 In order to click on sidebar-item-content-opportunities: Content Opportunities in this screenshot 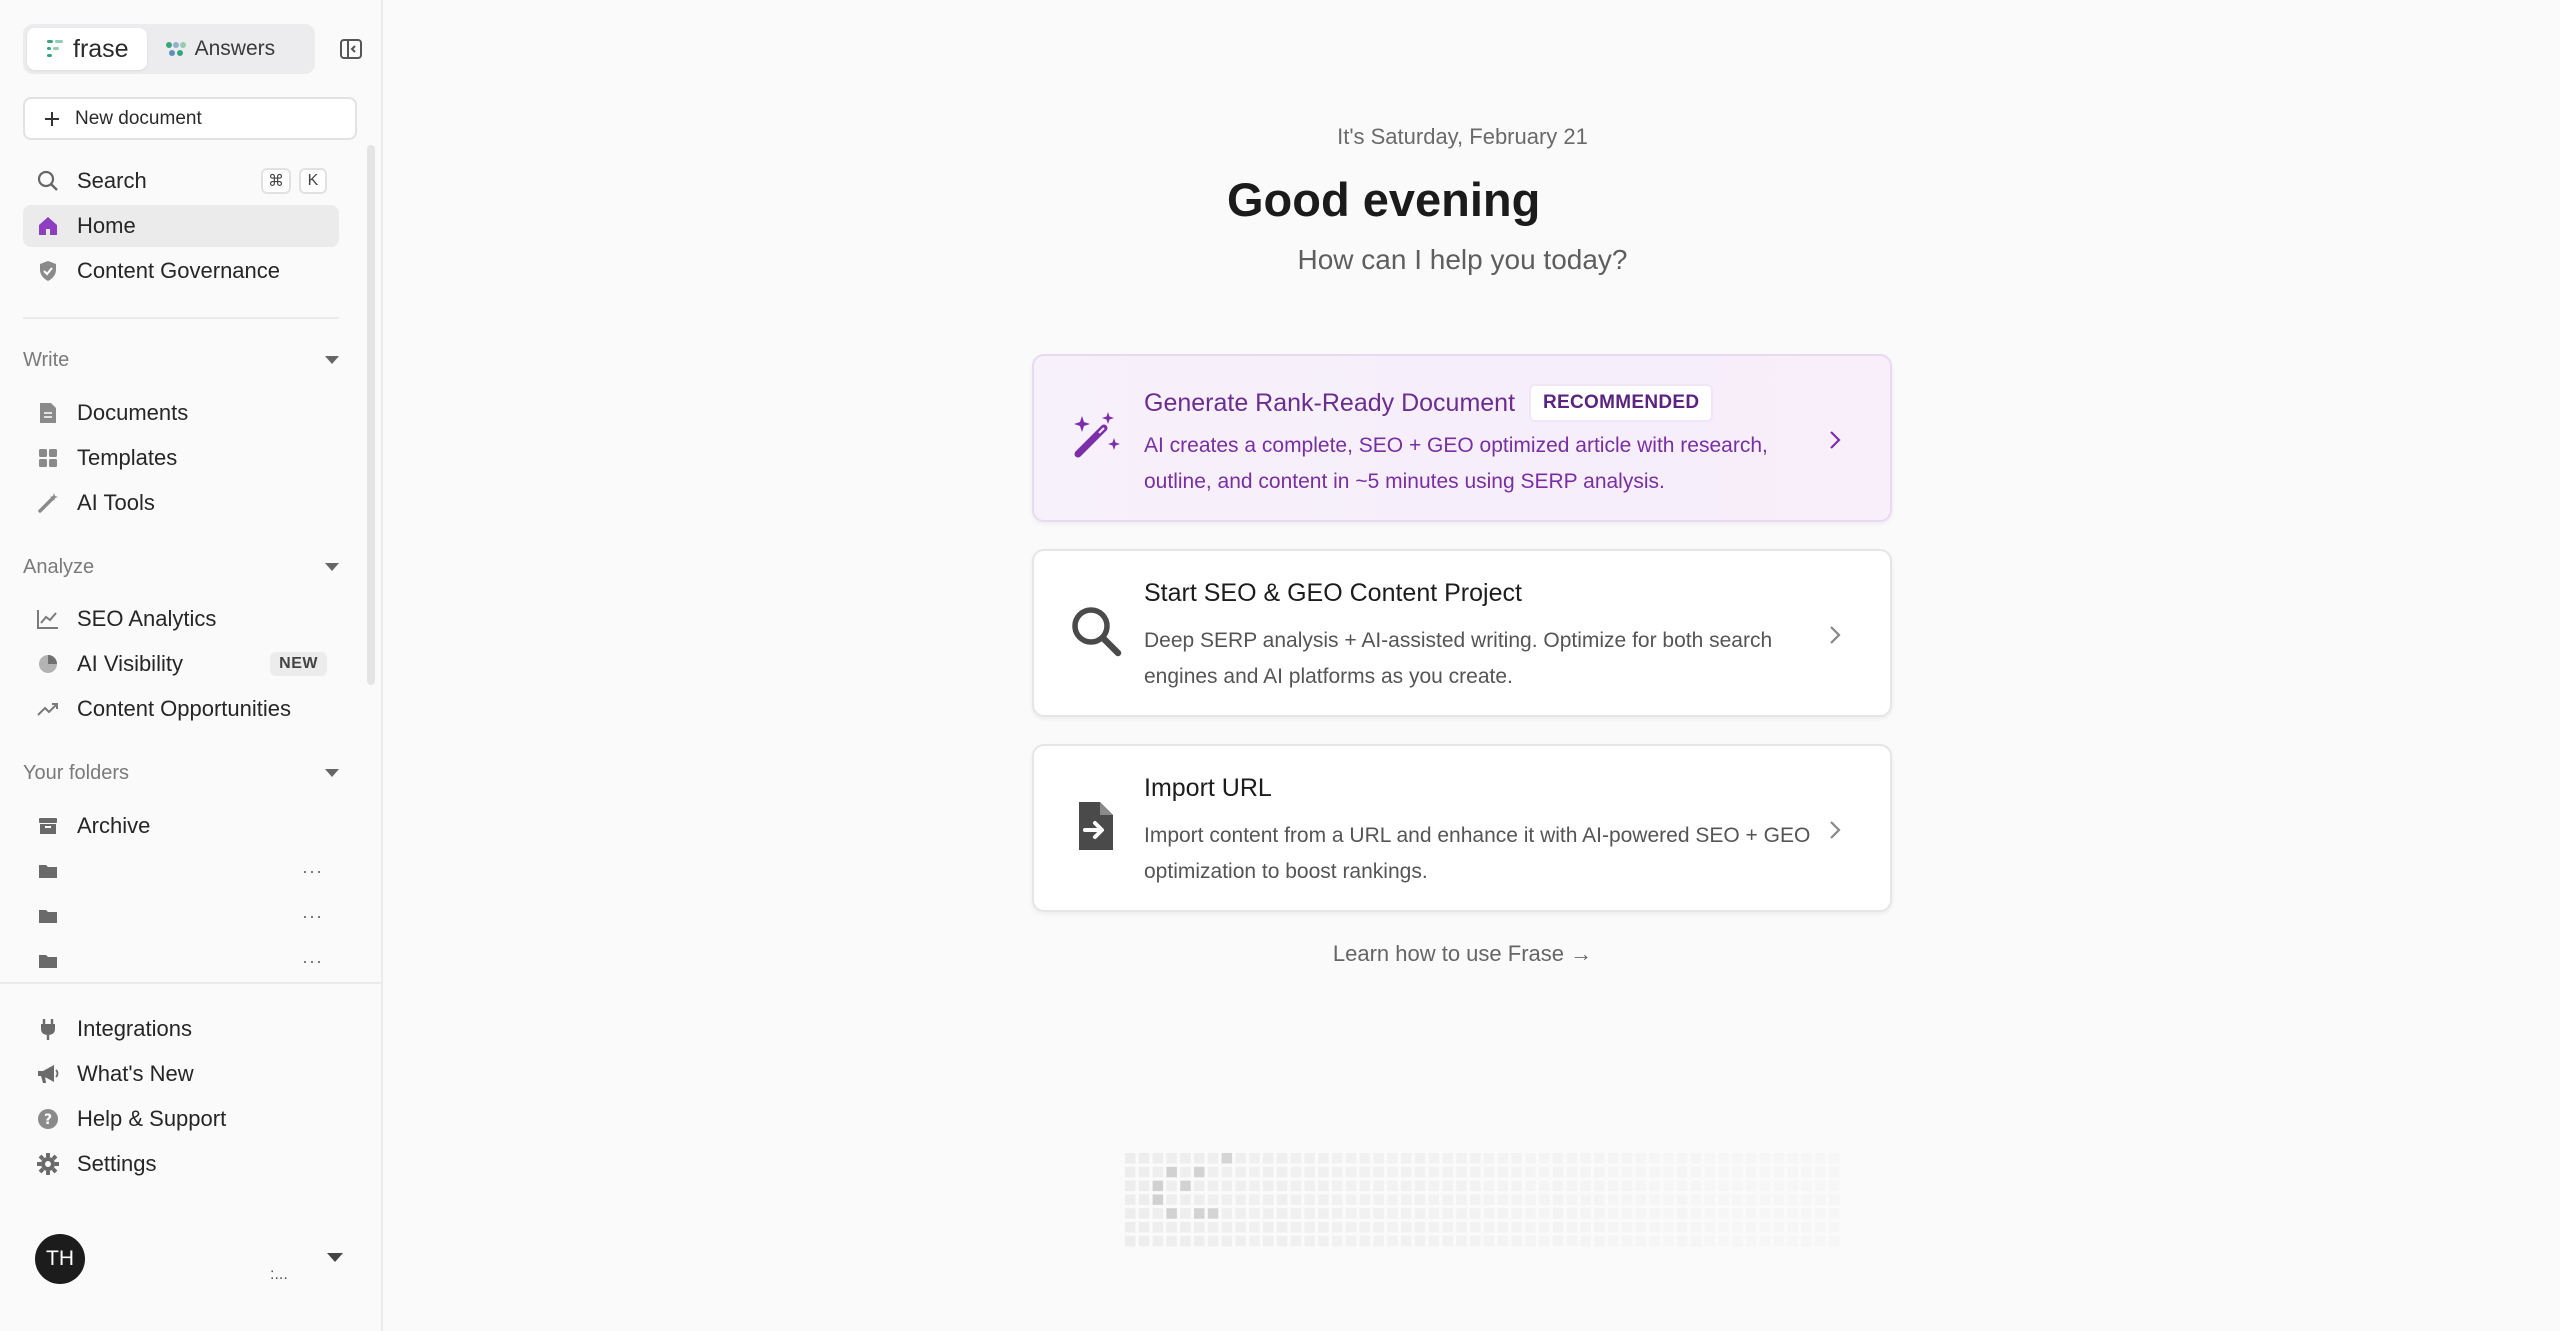, I will do `click(181, 709)`.